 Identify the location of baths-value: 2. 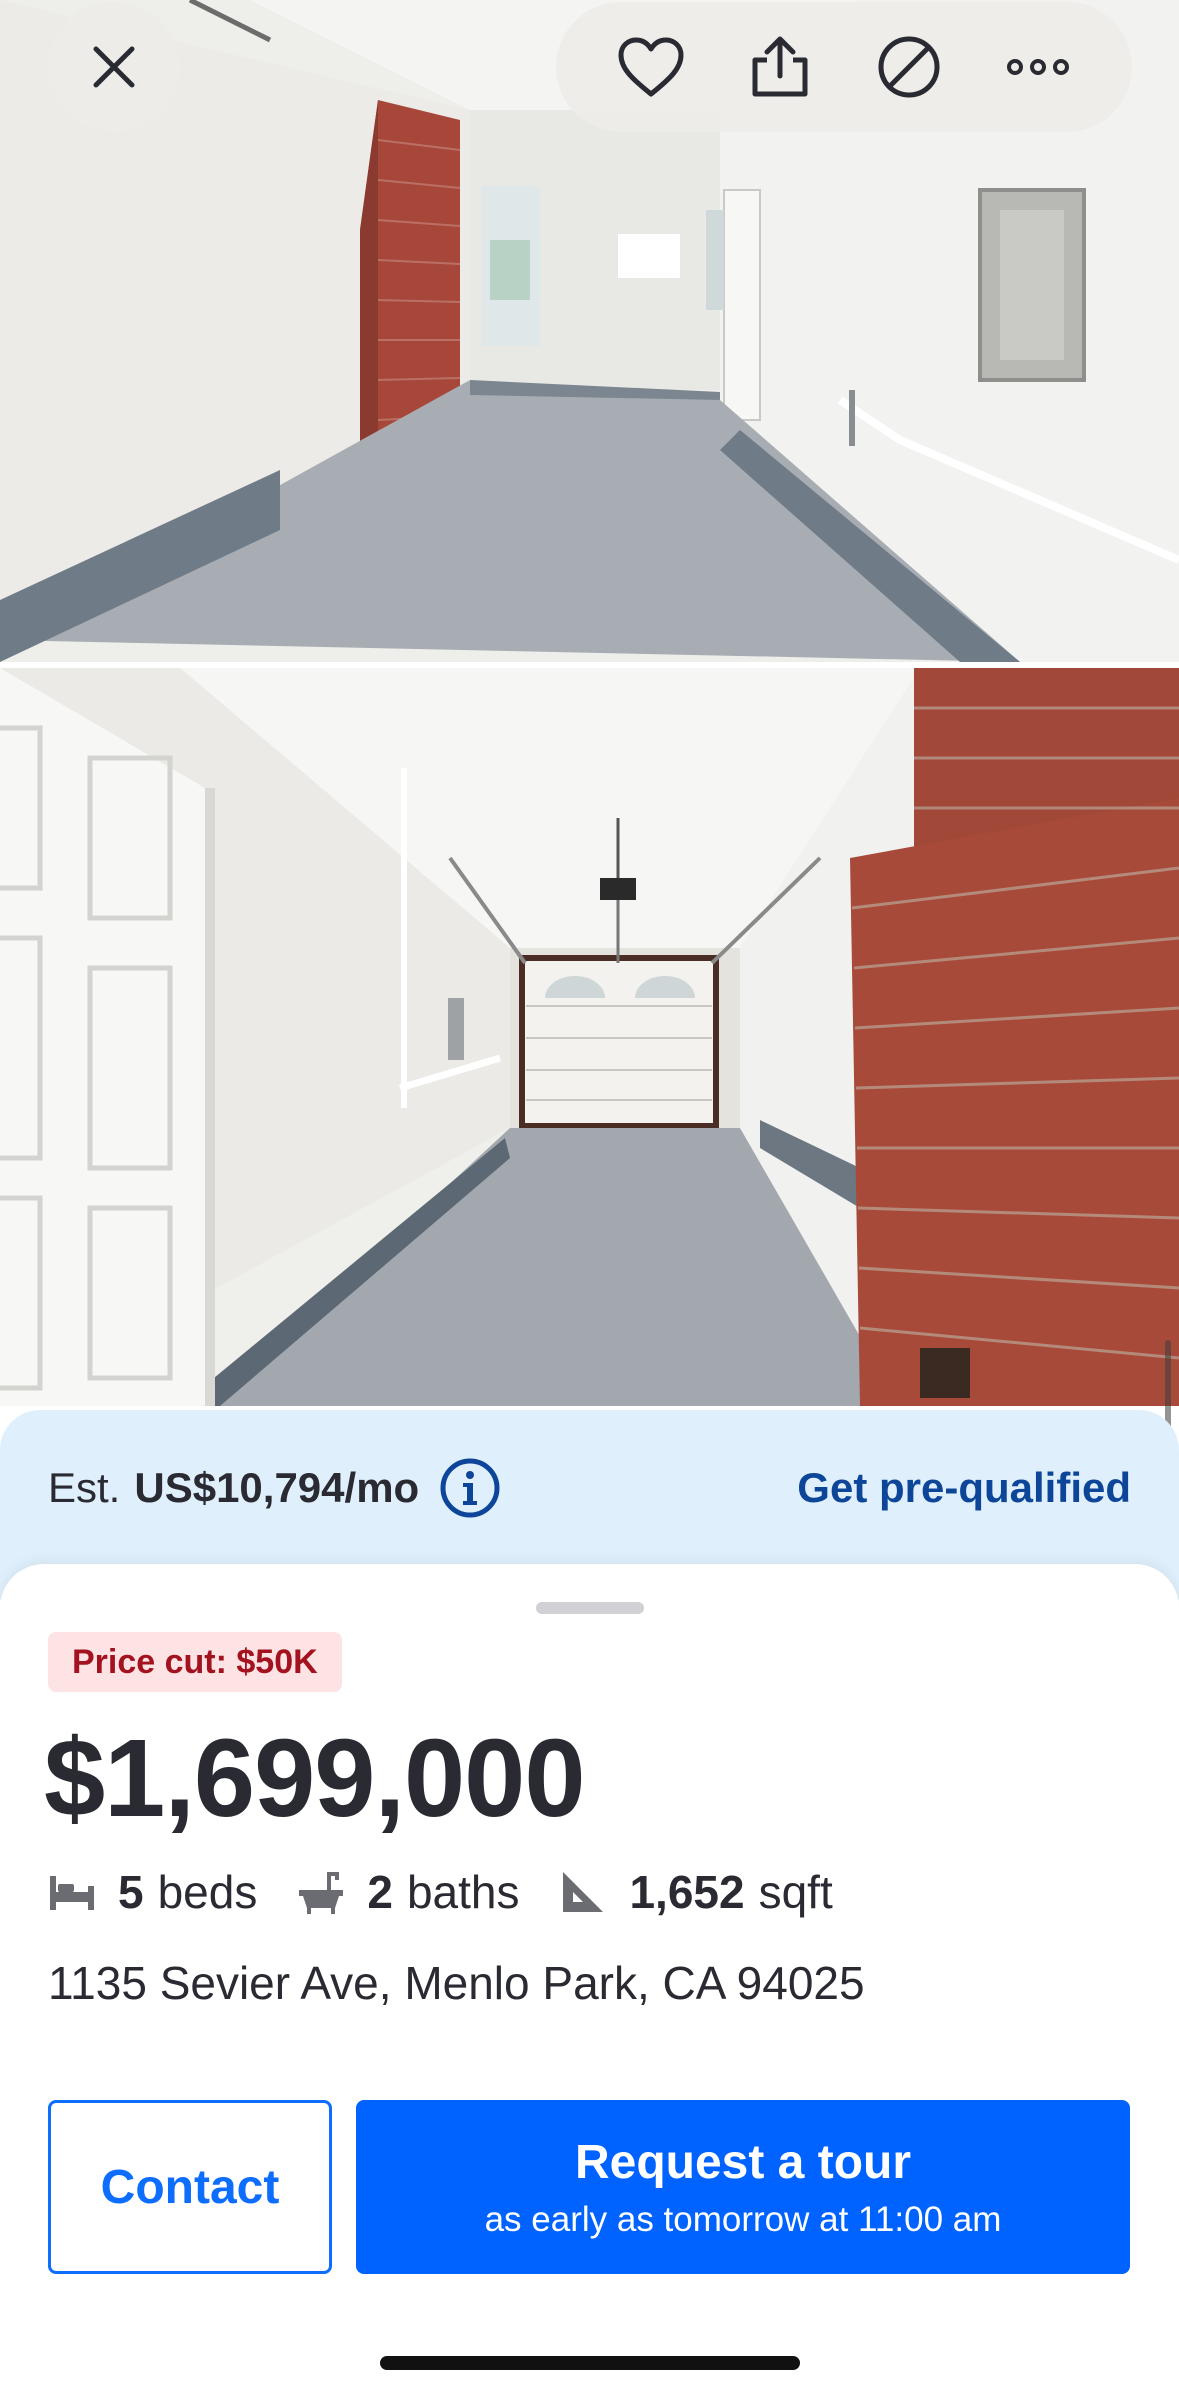
(380, 1892).